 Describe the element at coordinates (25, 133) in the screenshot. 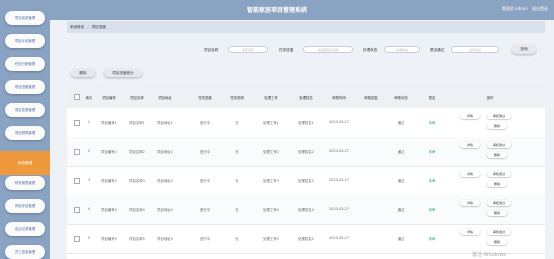

I see `sidebar-item-project-budget: 项目预算管理` at that location.